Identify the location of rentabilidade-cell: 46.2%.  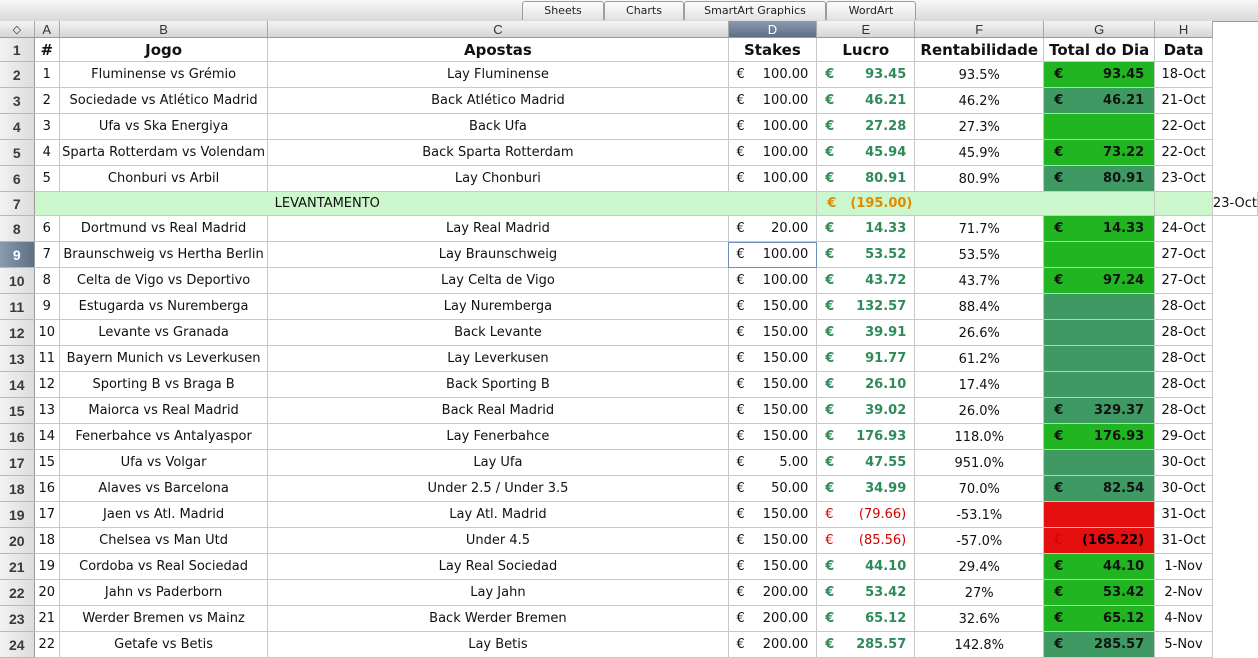
(979, 100).